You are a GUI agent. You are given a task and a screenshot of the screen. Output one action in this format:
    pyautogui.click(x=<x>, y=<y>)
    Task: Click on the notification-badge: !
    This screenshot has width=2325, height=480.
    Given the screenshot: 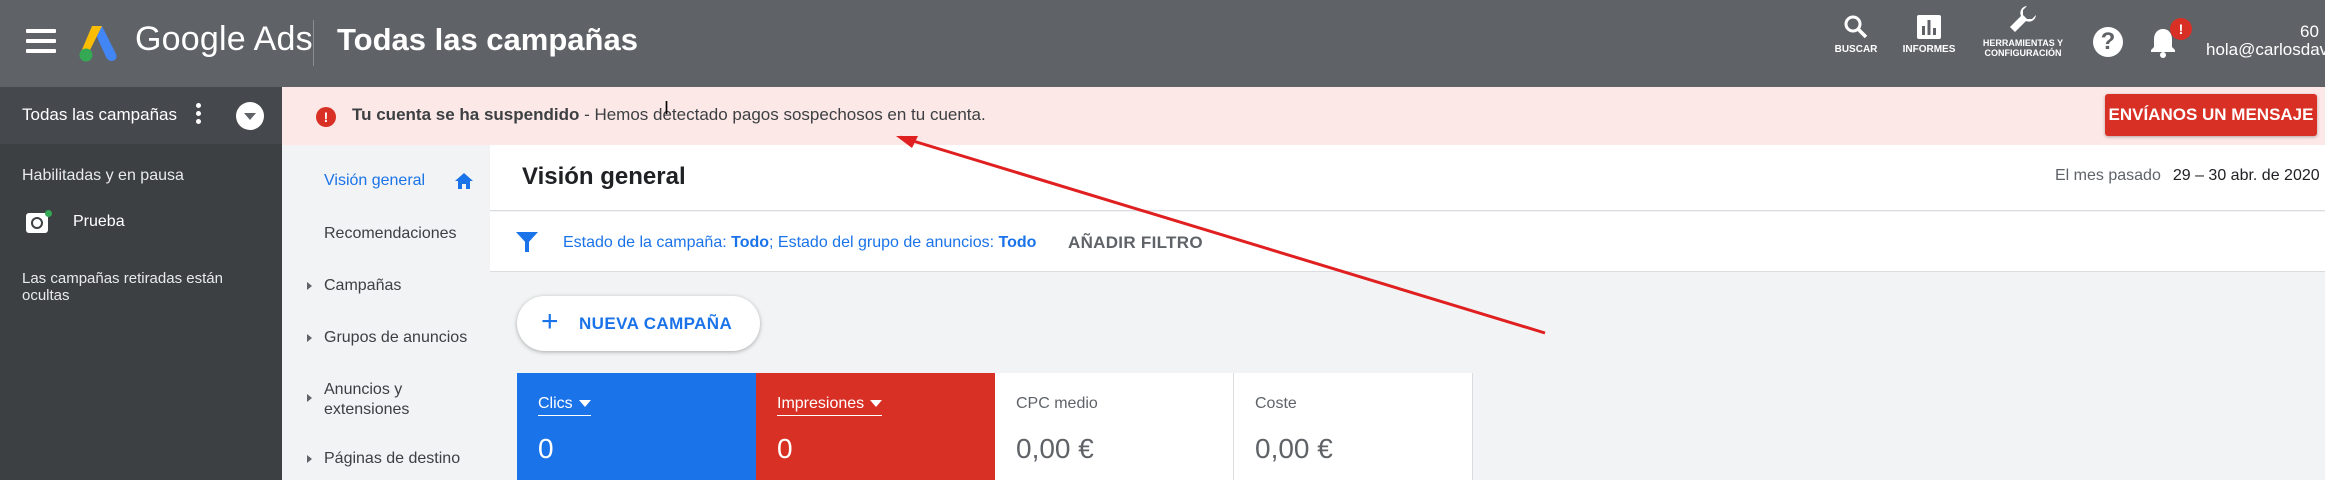 What is the action you would take?
    pyautogui.click(x=2181, y=29)
    